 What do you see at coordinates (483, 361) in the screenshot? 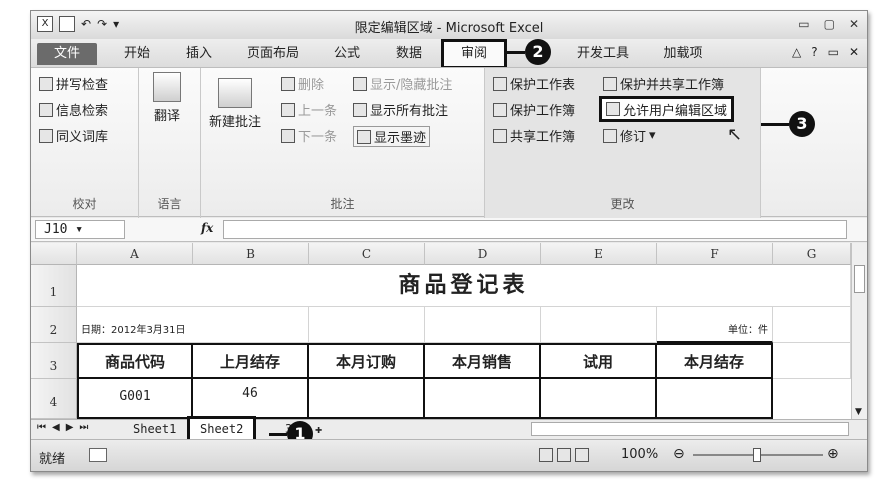
I see `header-cell: 本月销售` at bounding box center [483, 361].